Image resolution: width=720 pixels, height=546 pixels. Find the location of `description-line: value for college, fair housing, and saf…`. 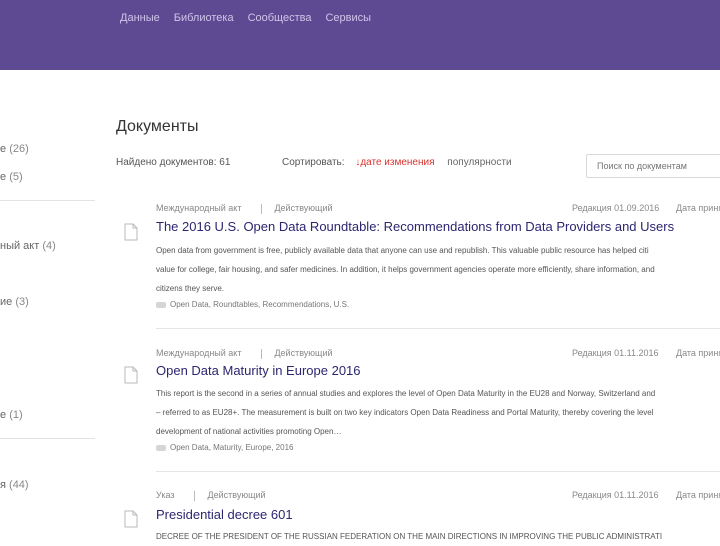

description-line: value for college, fair housing, and saf… is located at coordinates (405, 269).